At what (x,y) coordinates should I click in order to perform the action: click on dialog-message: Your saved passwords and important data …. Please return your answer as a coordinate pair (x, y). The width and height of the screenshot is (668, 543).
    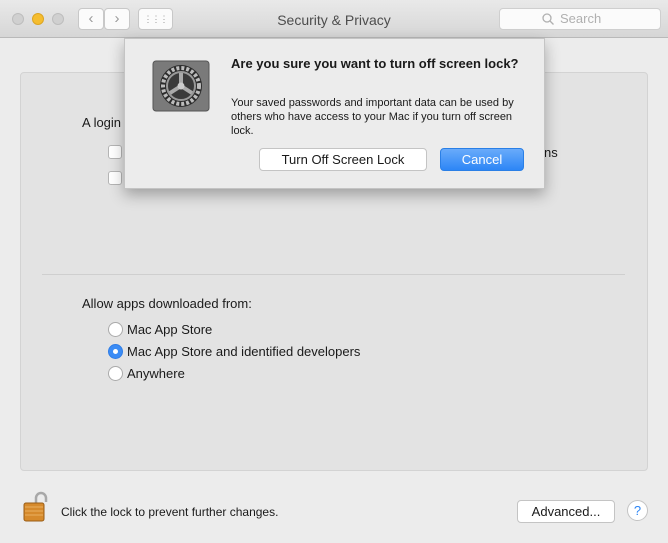
    Looking at the image, I should click on (372, 117).